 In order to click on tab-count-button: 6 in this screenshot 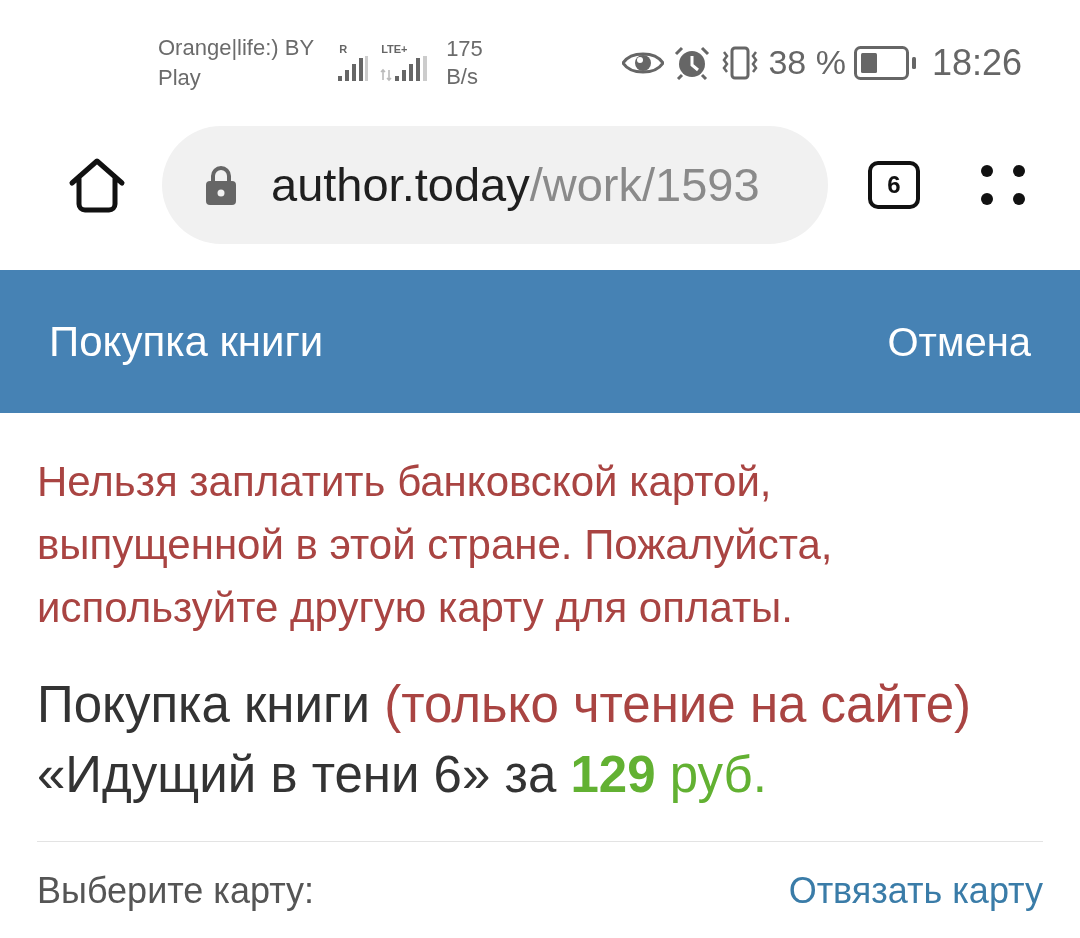, I will do `click(894, 185)`.